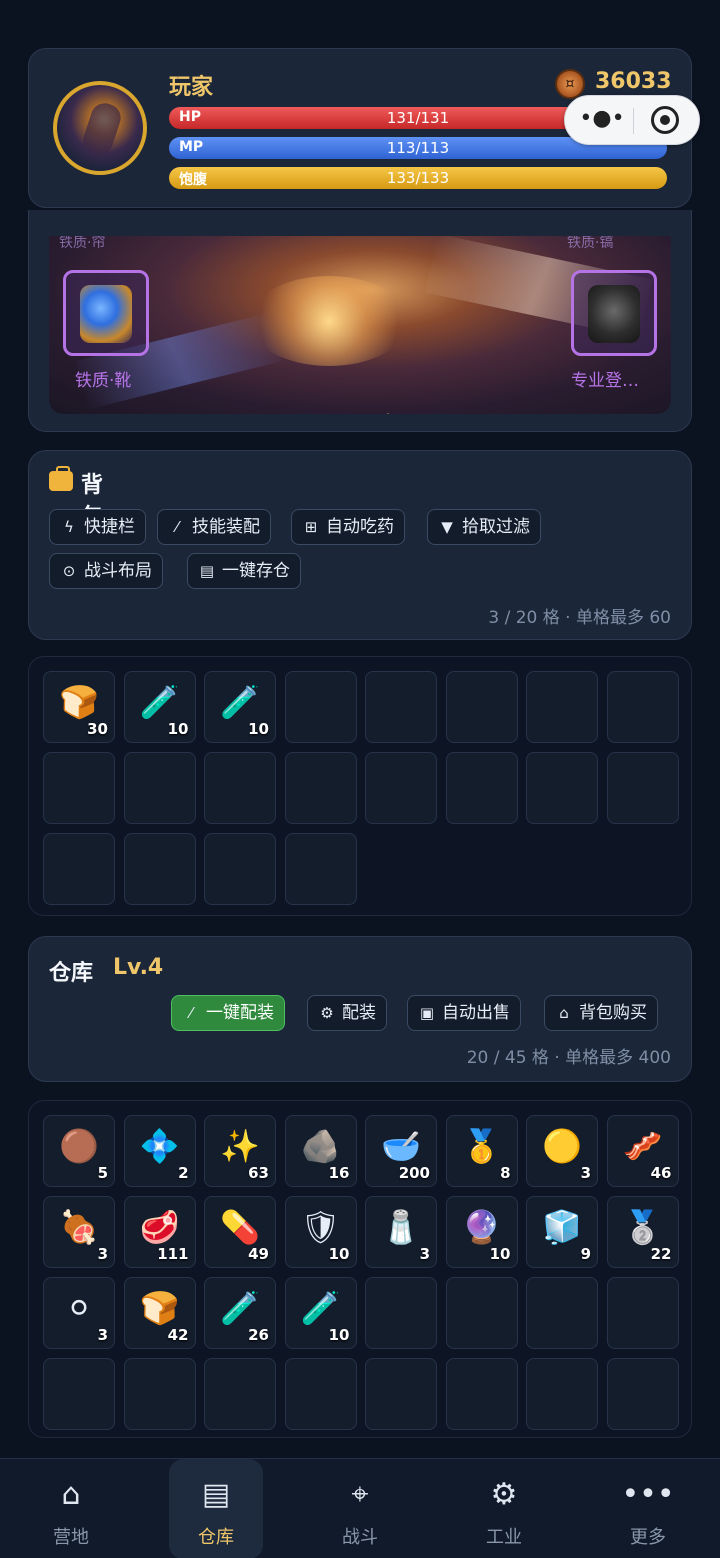  Describe the element at coordinates (481, 1227) in the screenshot. I see `warehouse-item-icon: 🔮` at that location.